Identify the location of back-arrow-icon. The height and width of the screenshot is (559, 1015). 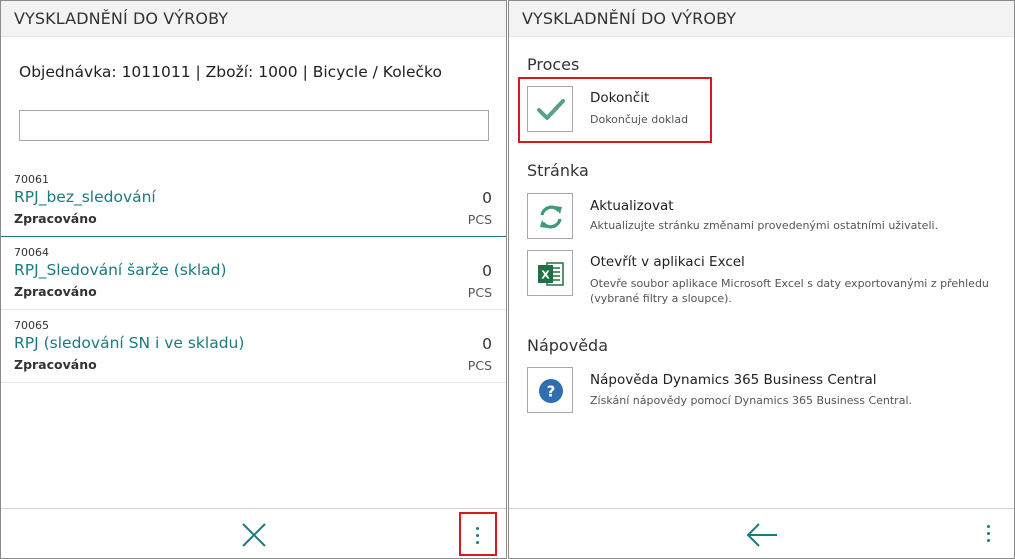
(761, 535).